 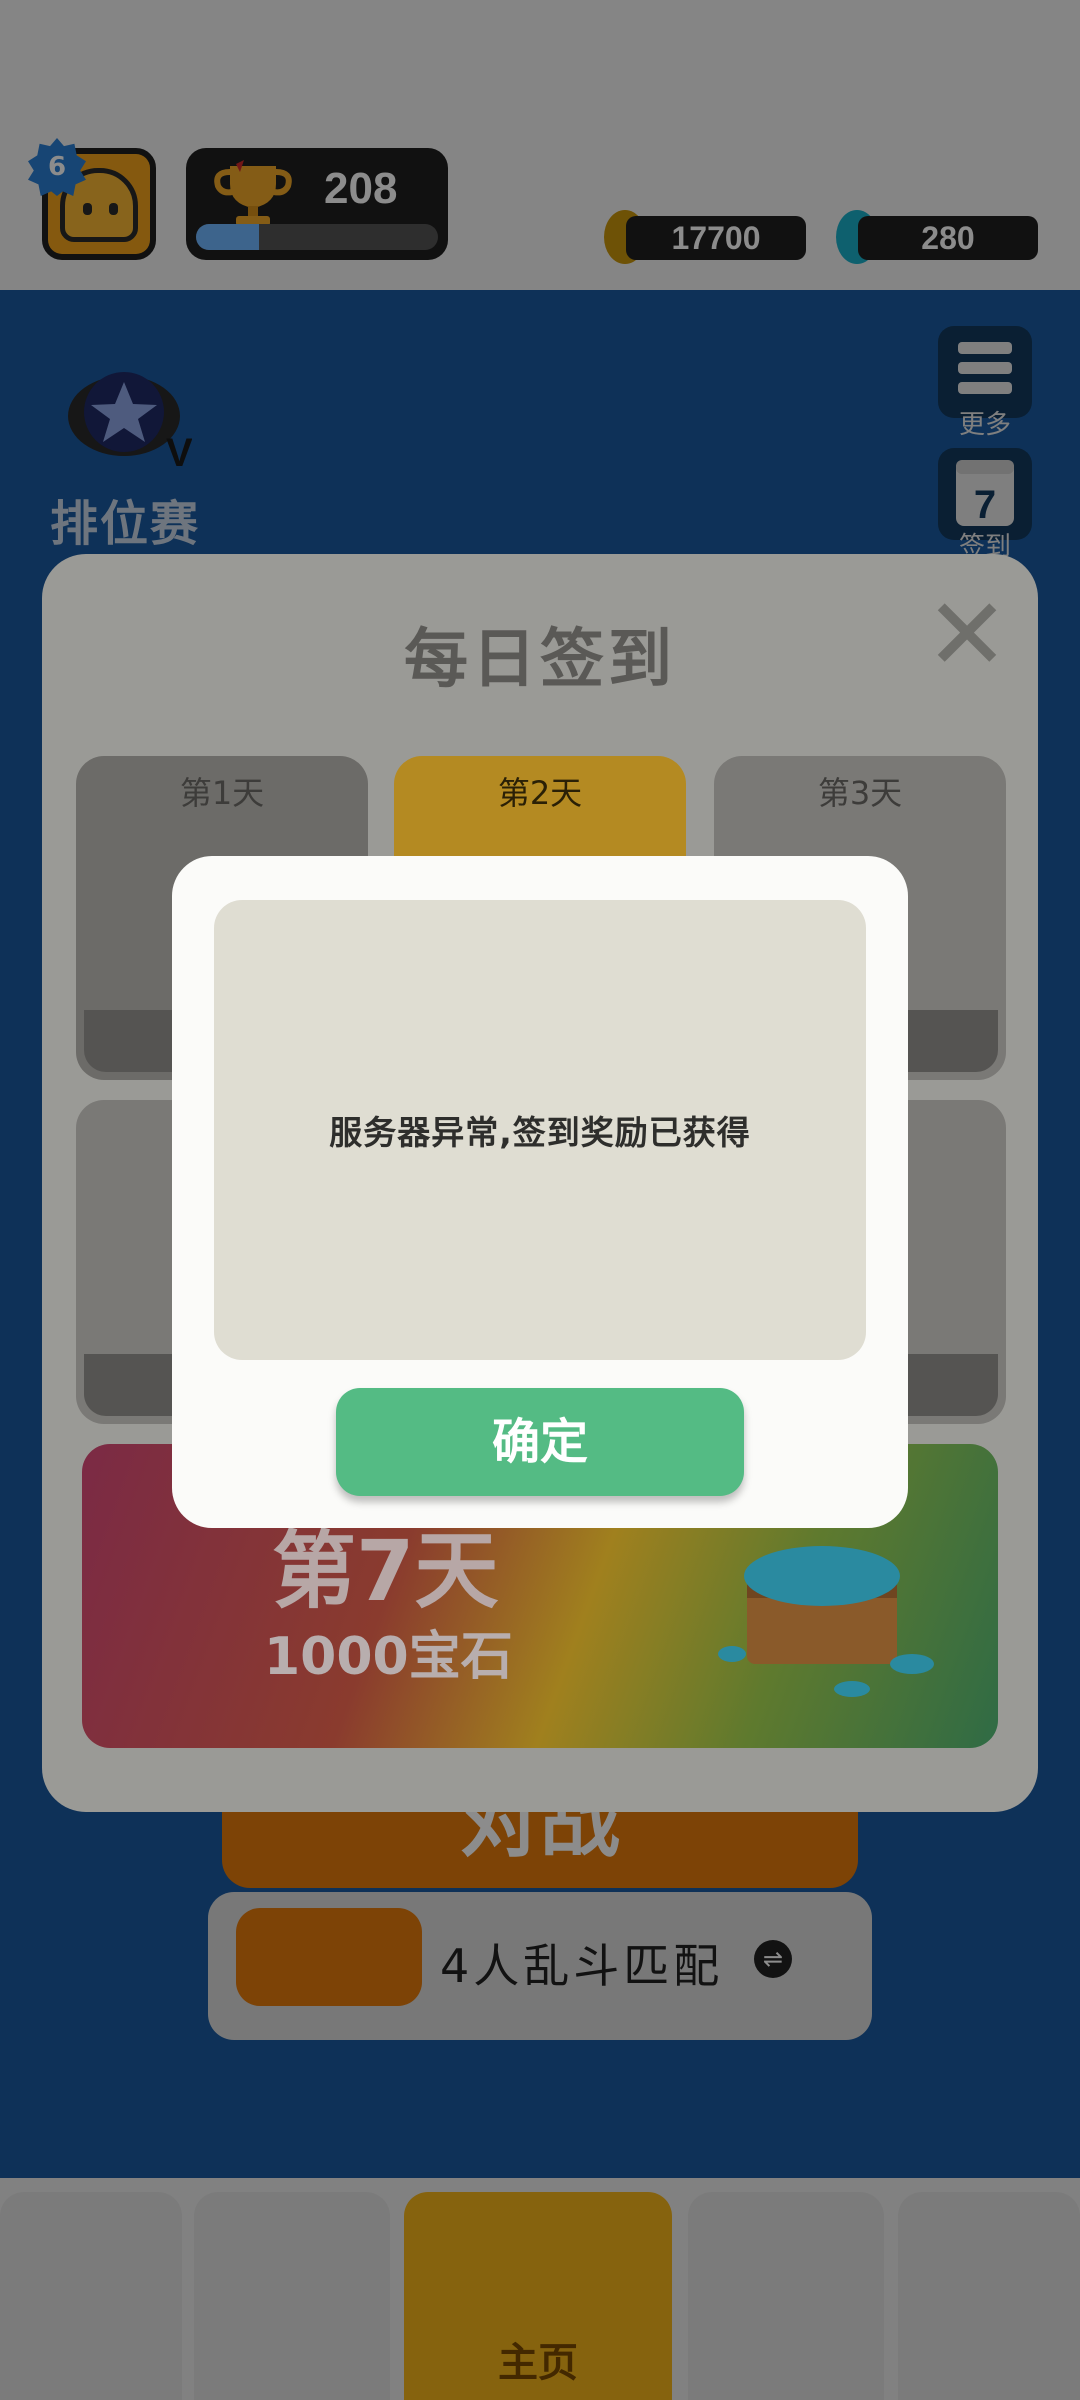 I want to click on day7-reward: 1000宝石, so click(x=388, y=1657).